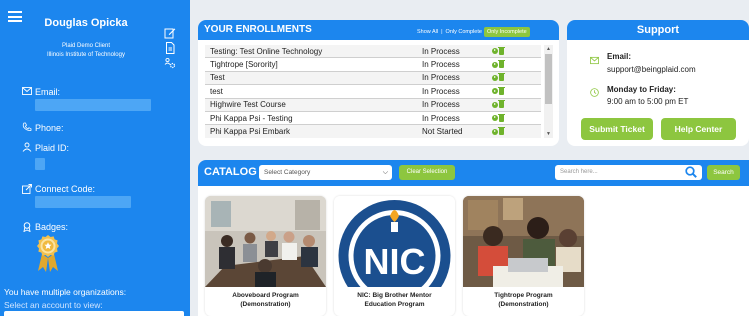 This screenshot has width=749, height=316. I want to click on catalog-card-title-line1: Tightrope Program, so click(523, 295).